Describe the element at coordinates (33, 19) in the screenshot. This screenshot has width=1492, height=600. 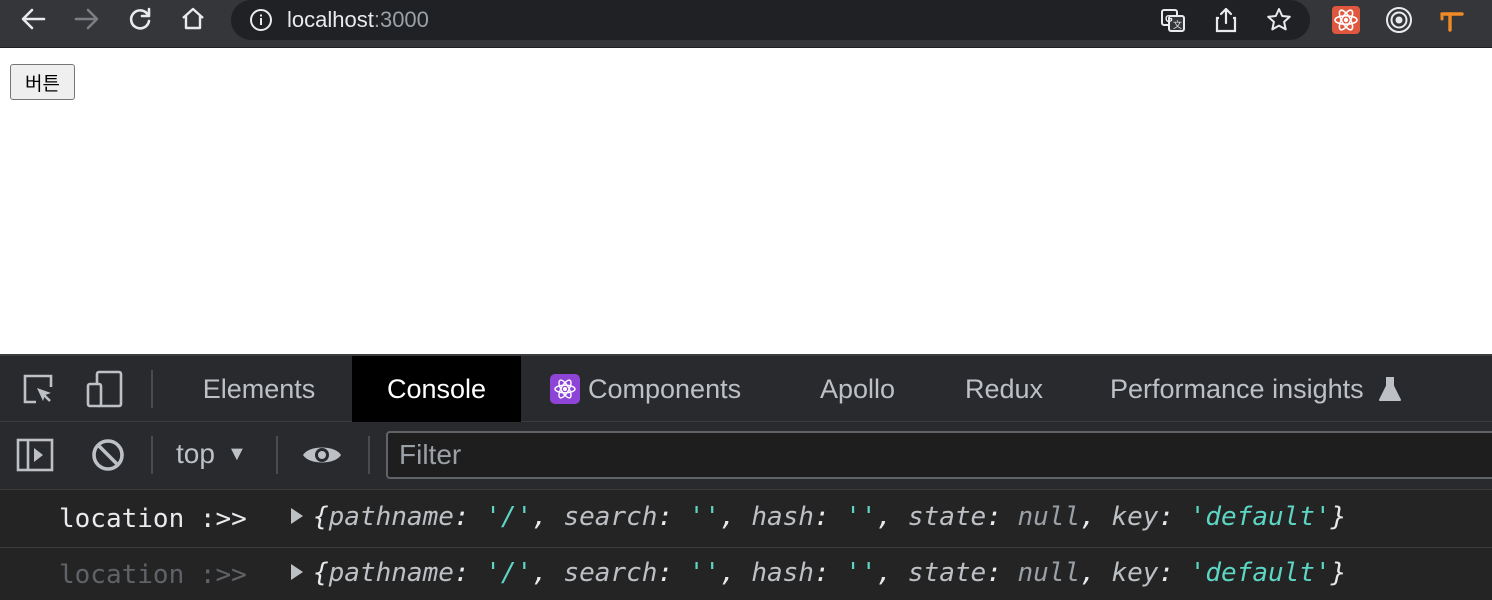
I see `back-icon` at that location.